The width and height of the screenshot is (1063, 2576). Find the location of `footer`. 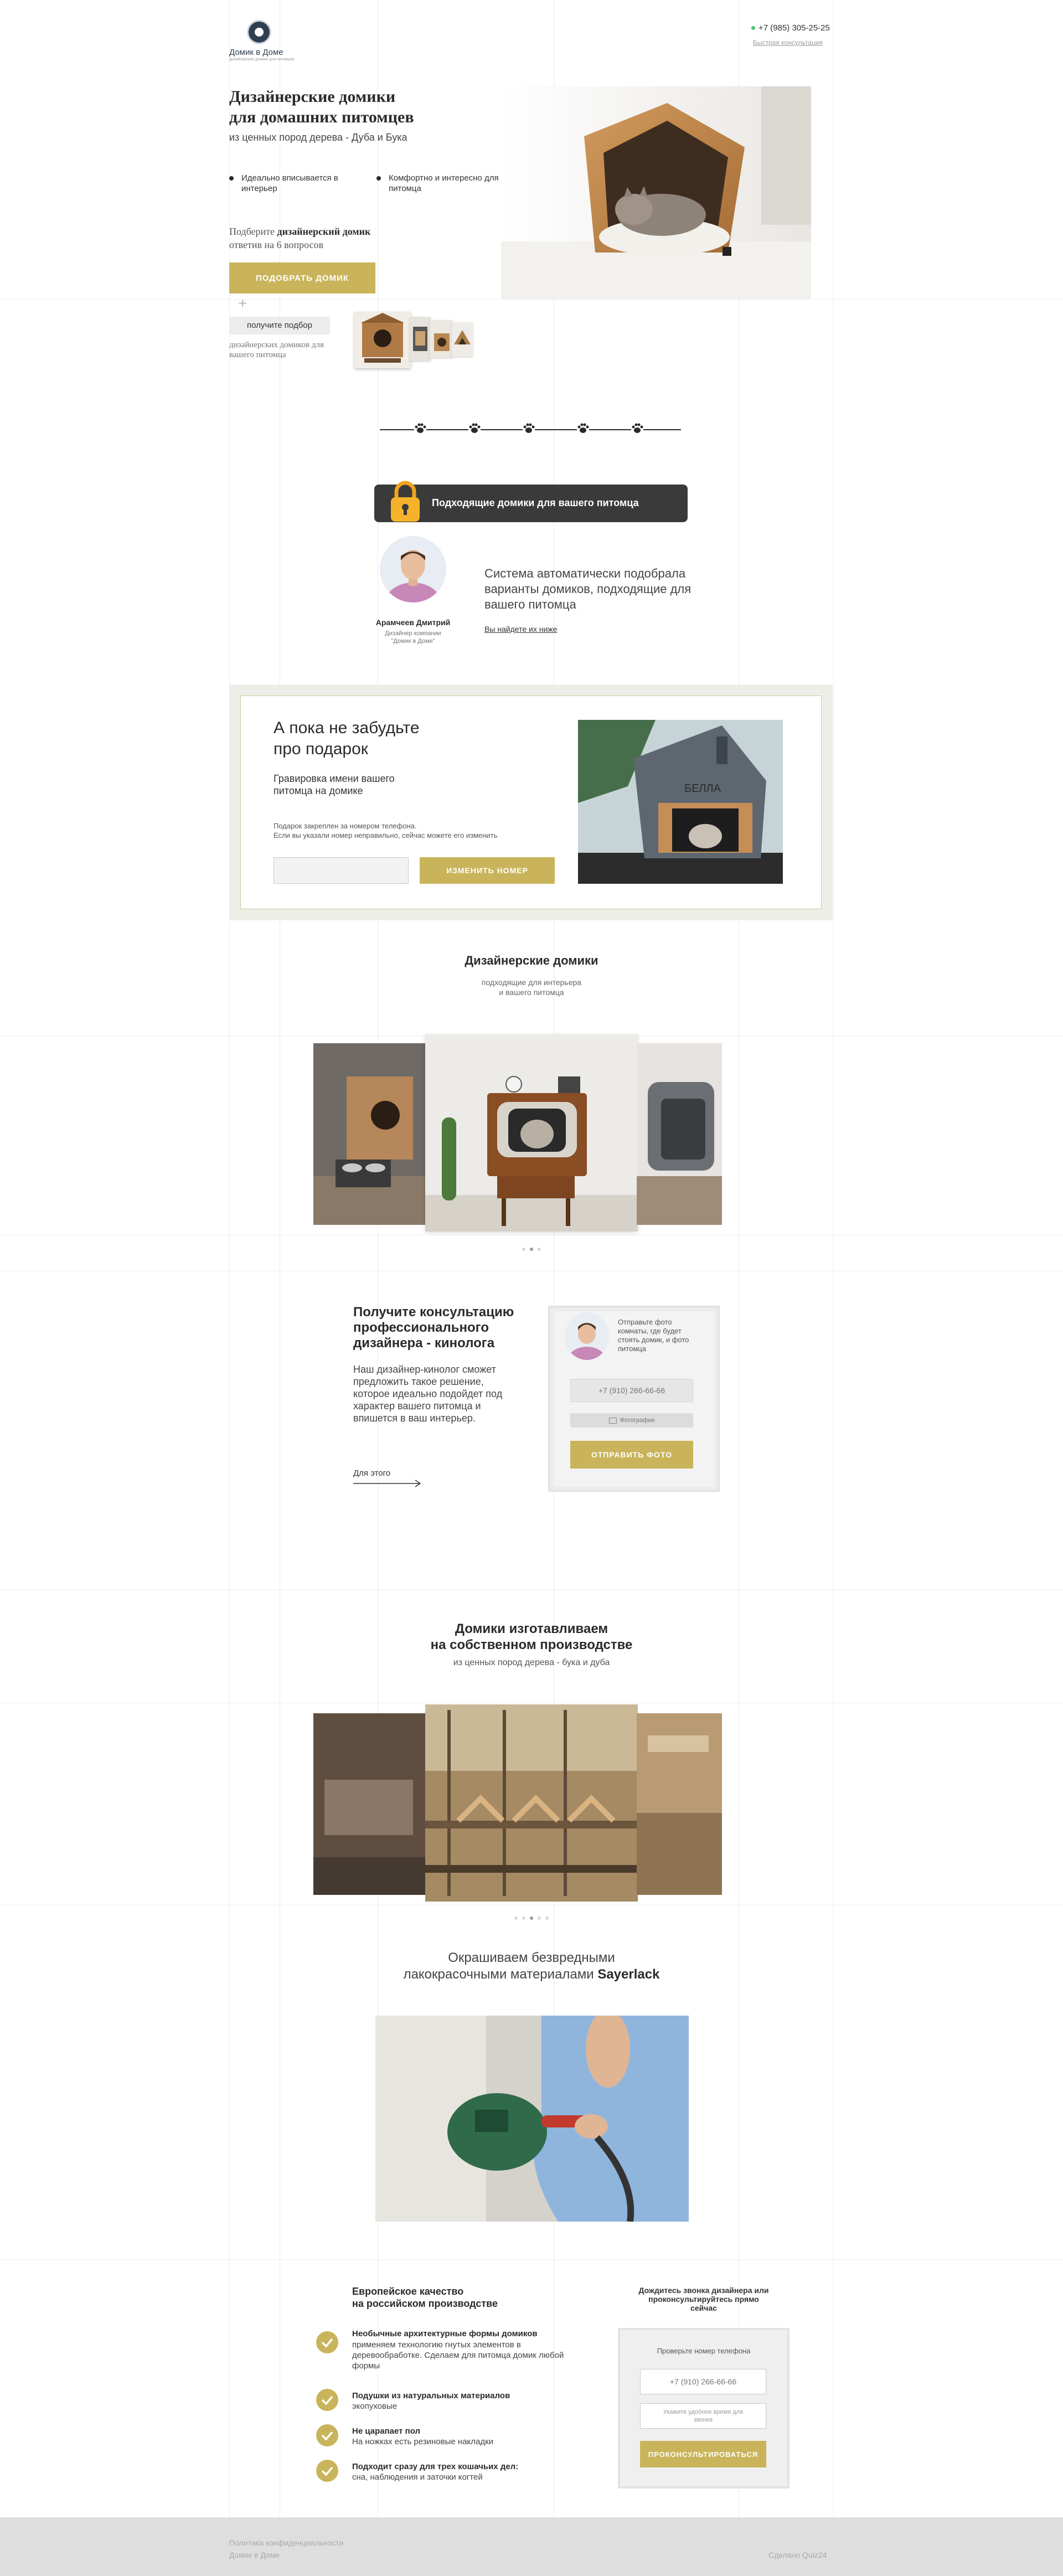

footer is located at coordinates (531, 2546).